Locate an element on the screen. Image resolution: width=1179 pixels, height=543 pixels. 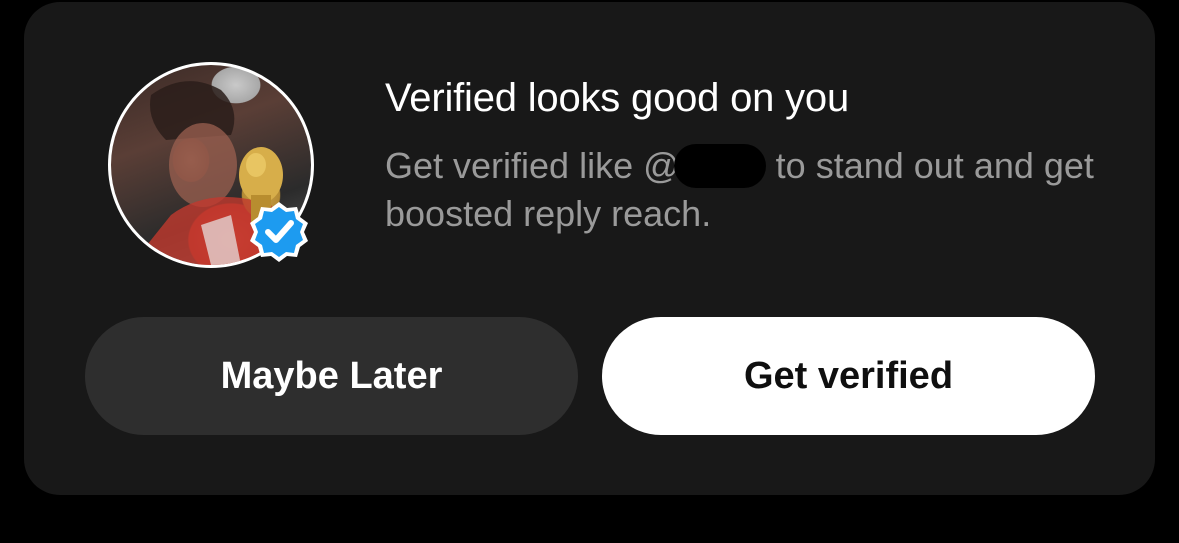
verified-badge-icon is located at coordinates (279, 232).